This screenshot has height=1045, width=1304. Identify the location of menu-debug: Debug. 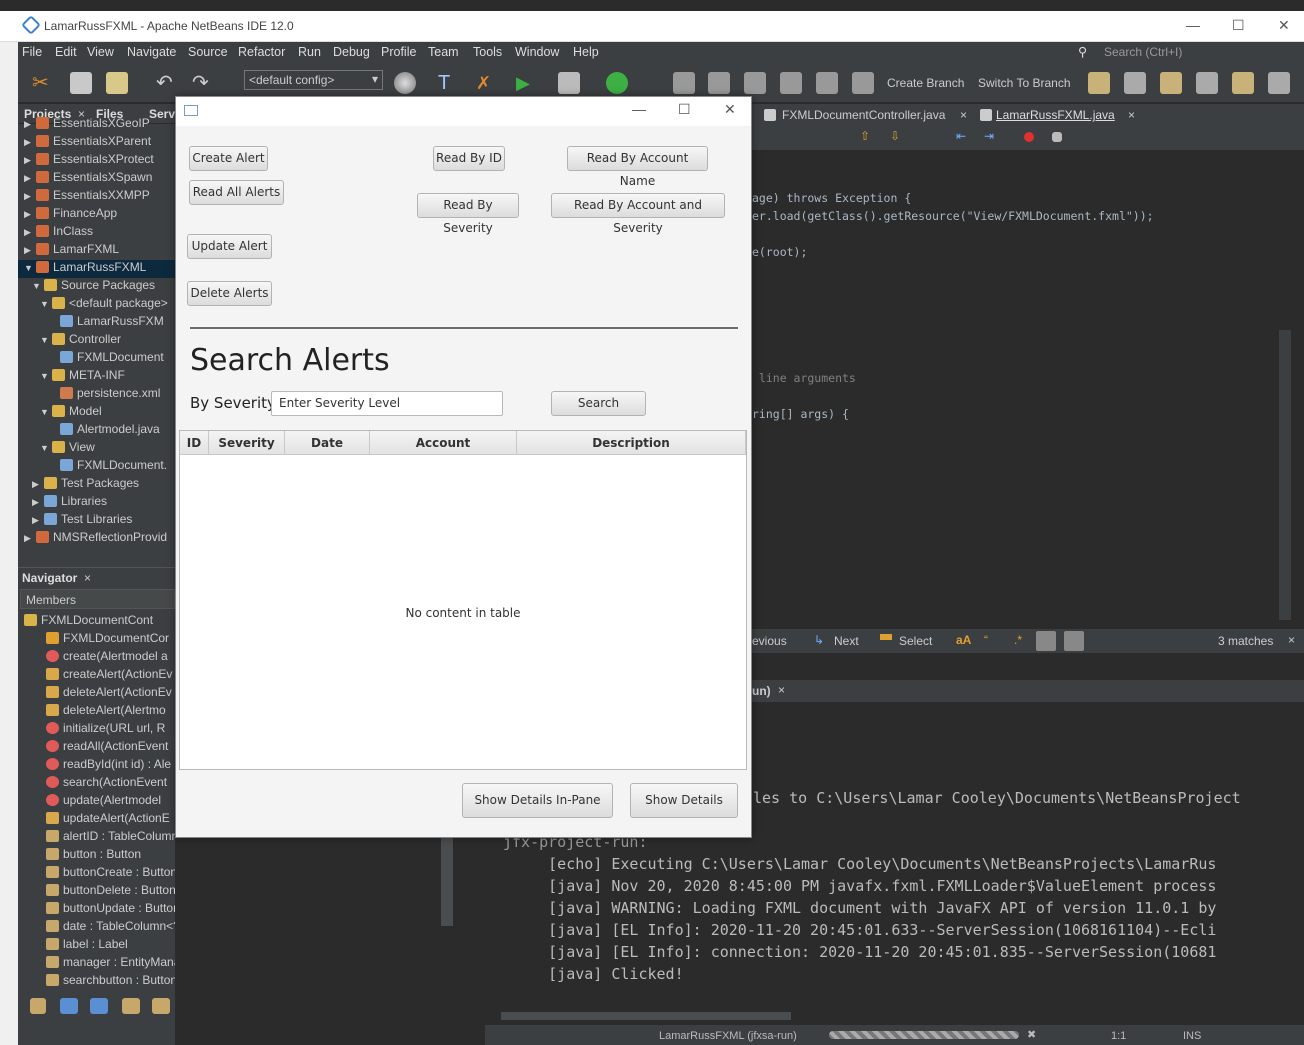
(351, 52).